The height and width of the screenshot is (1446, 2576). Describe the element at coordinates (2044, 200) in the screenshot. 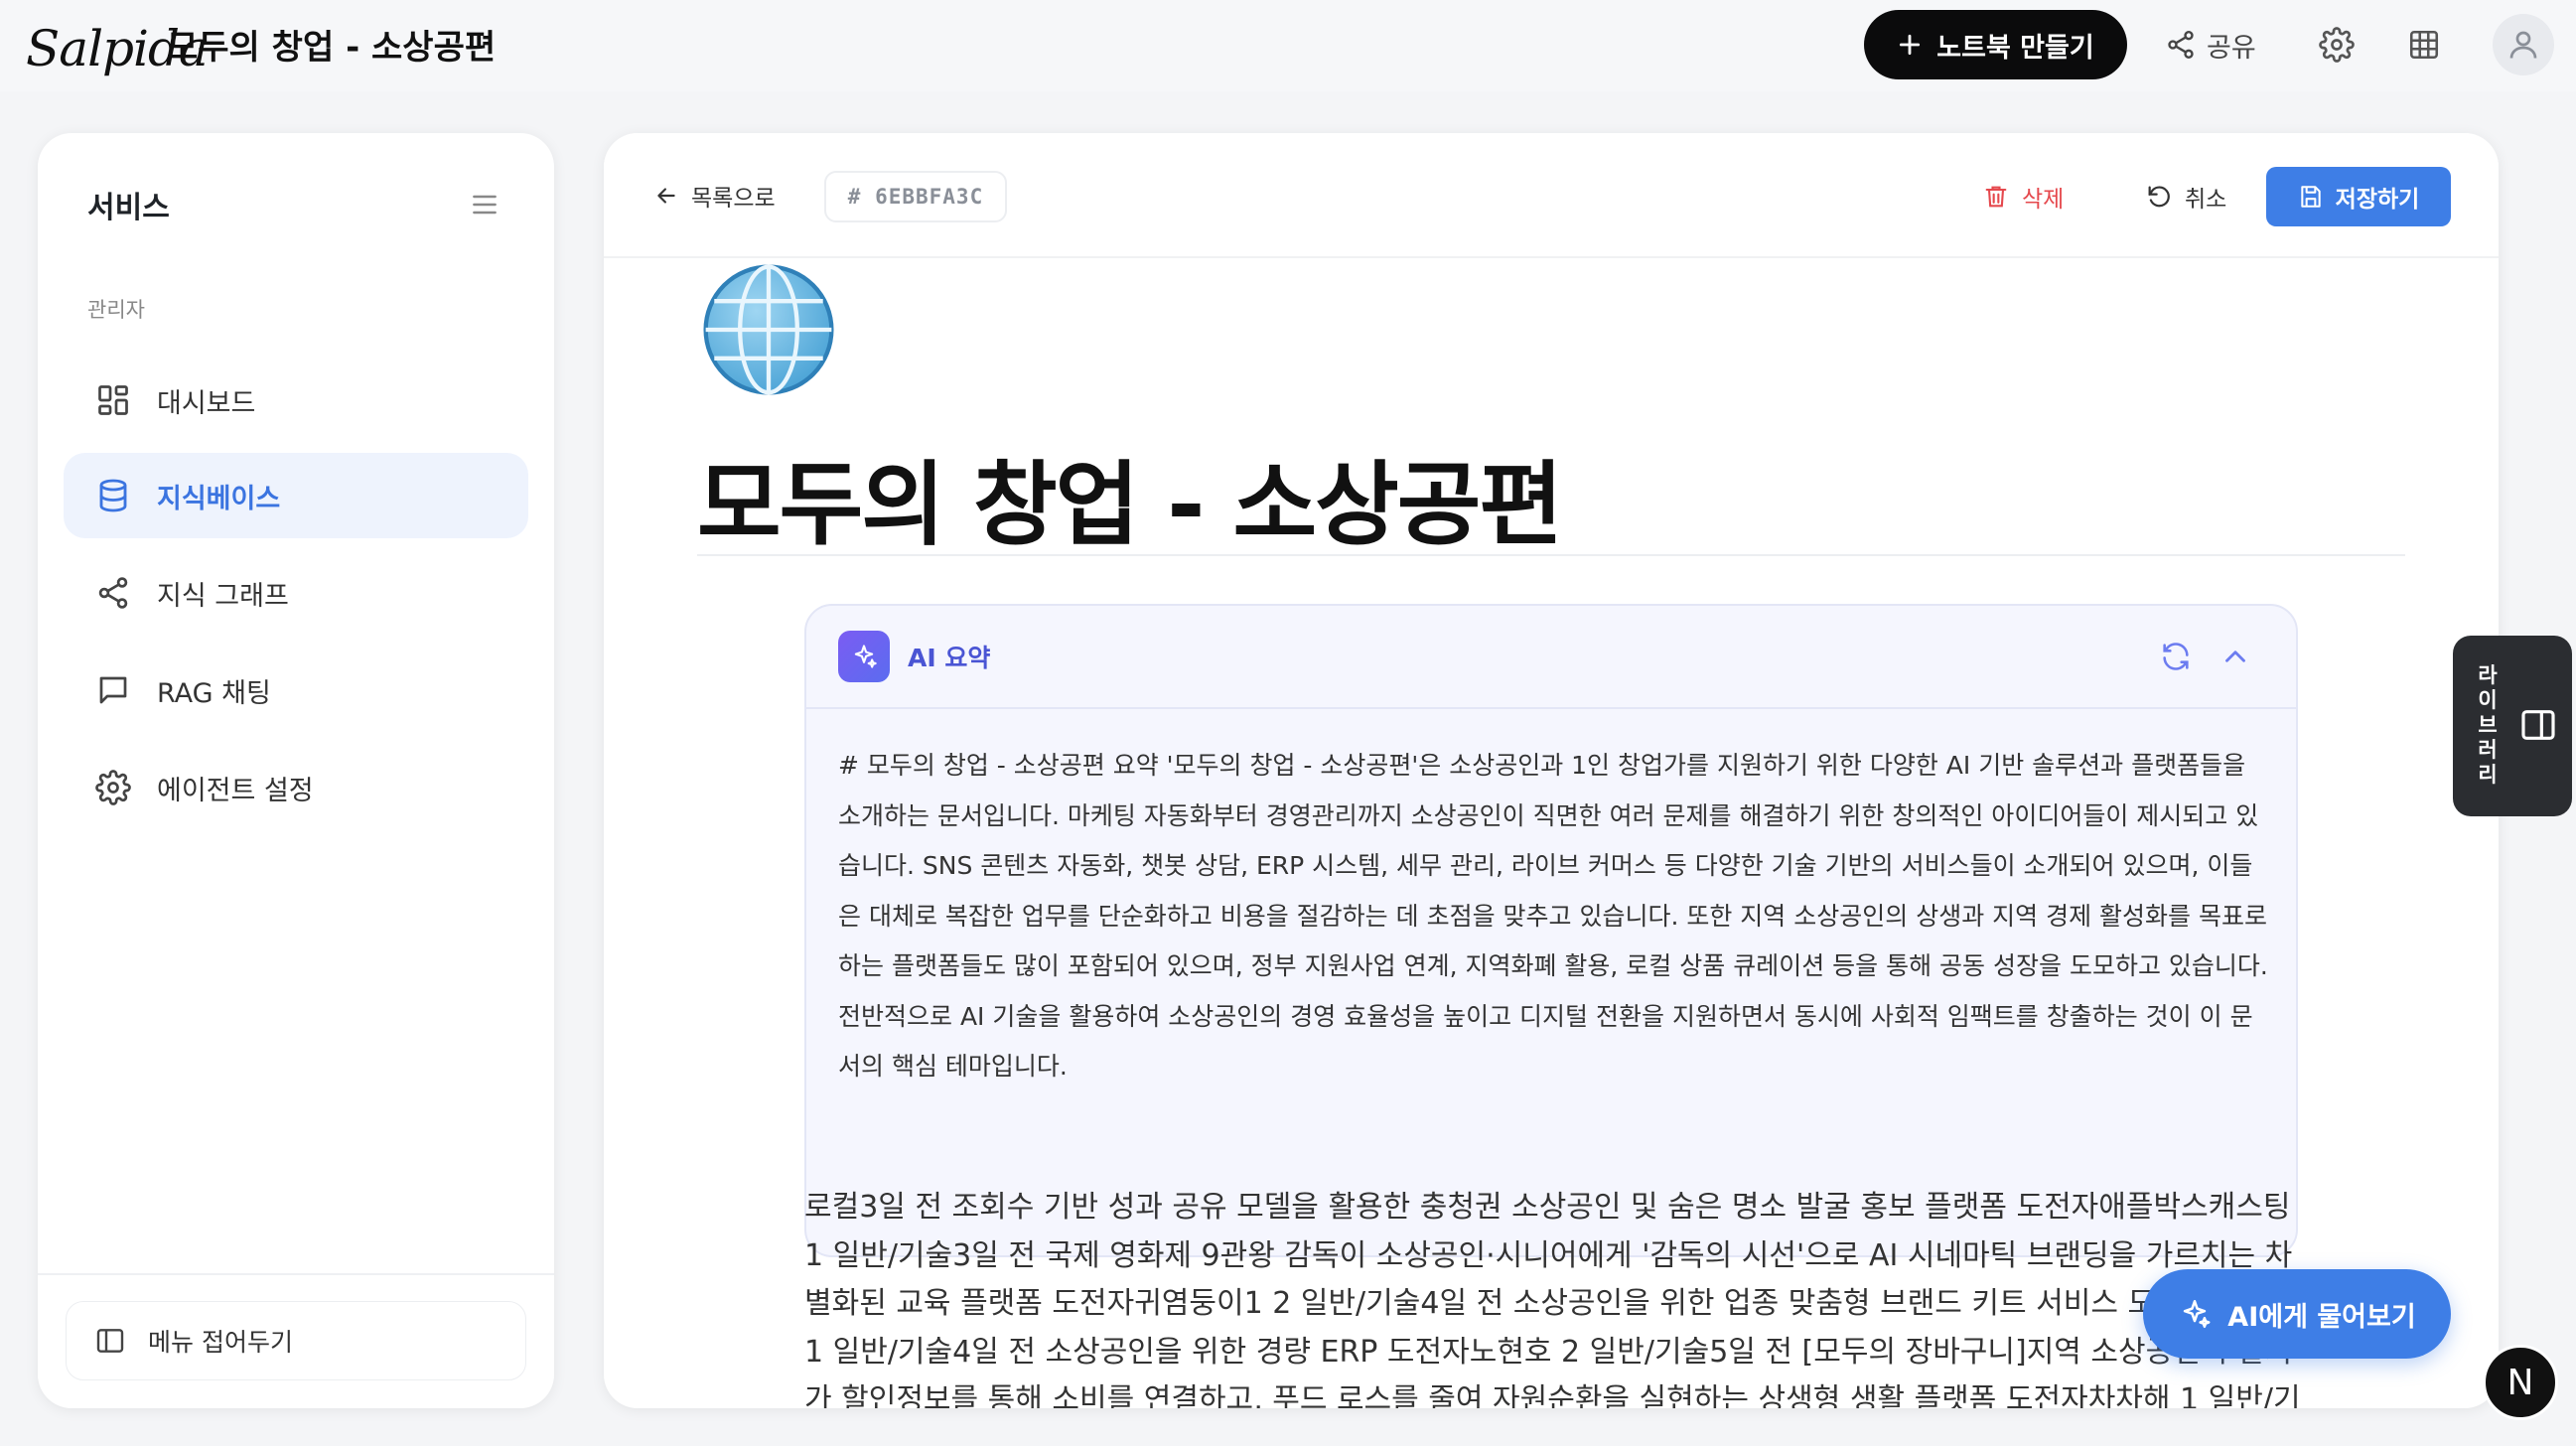

I see `delete-label: 삭제` at that location.